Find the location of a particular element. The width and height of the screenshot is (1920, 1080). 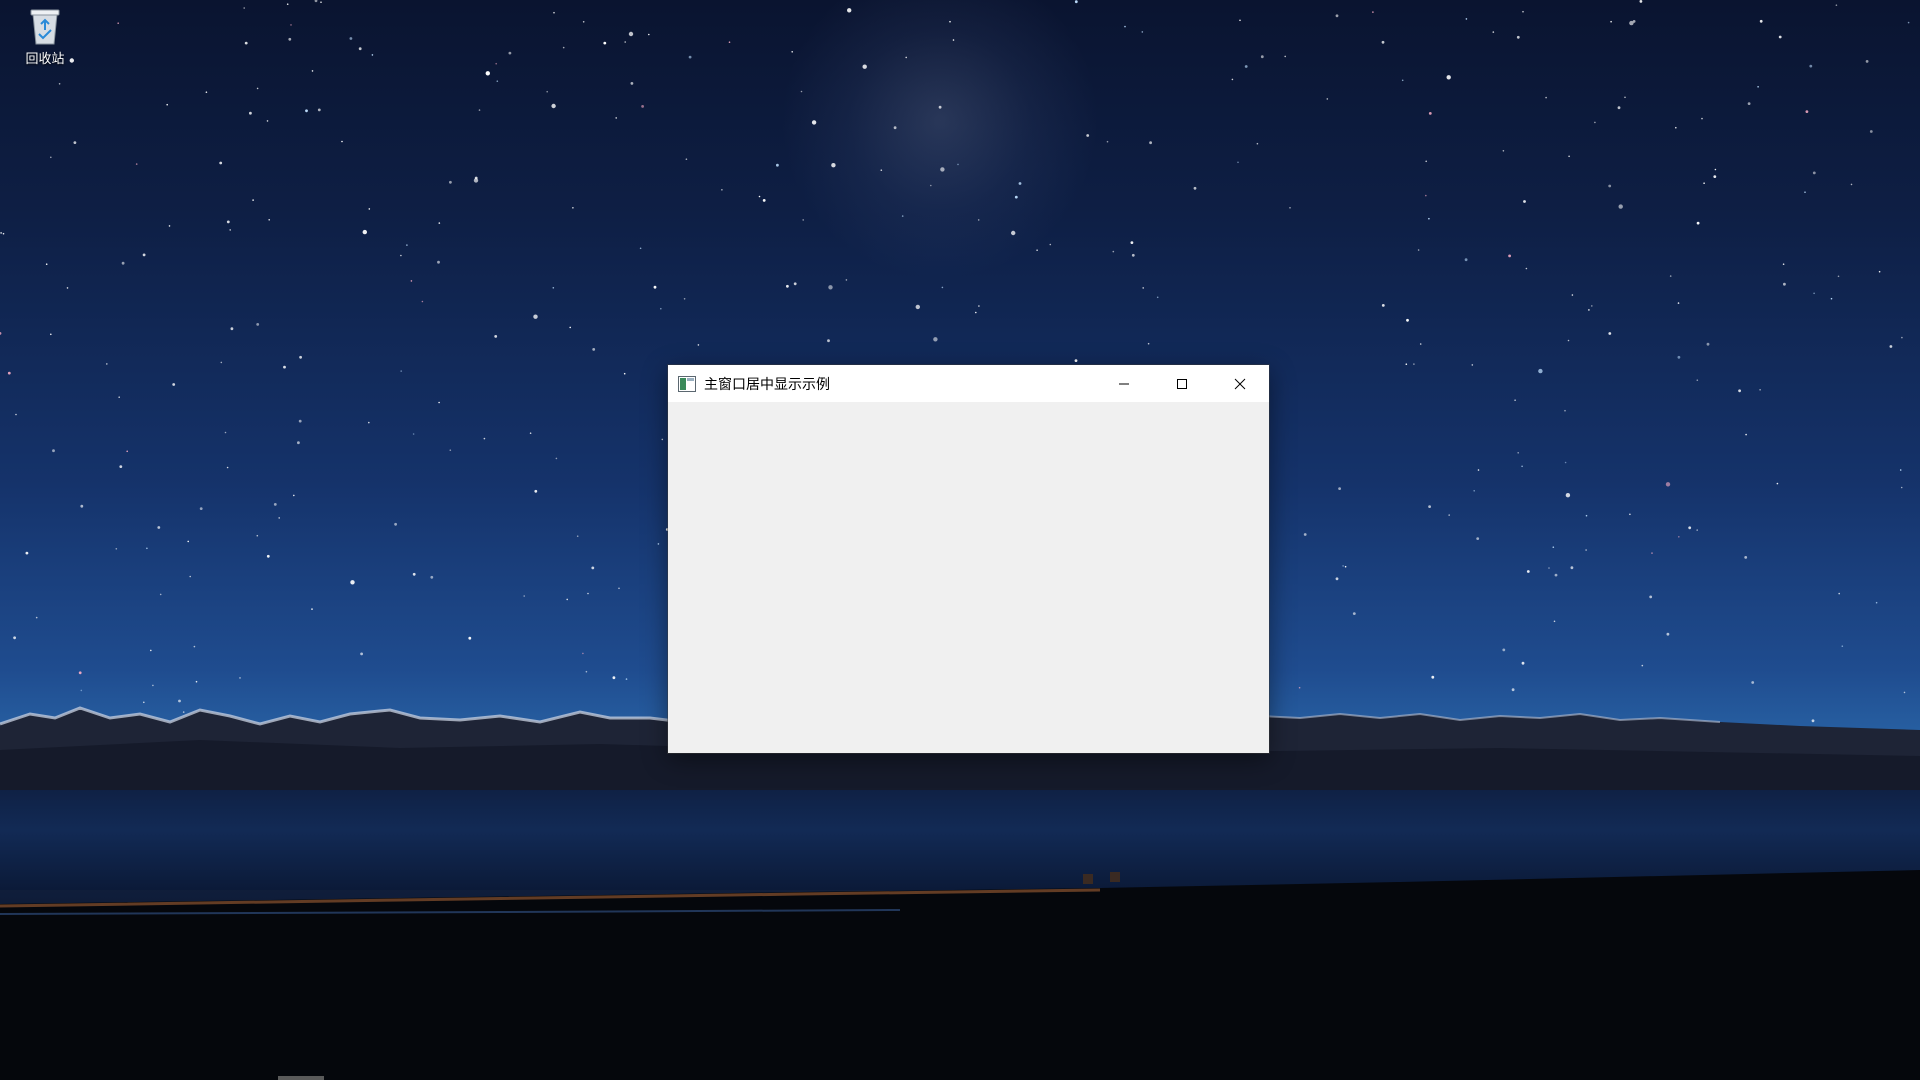

desktop-icon-recycle-bin: 回收站 is located at coordinates (45, 37).